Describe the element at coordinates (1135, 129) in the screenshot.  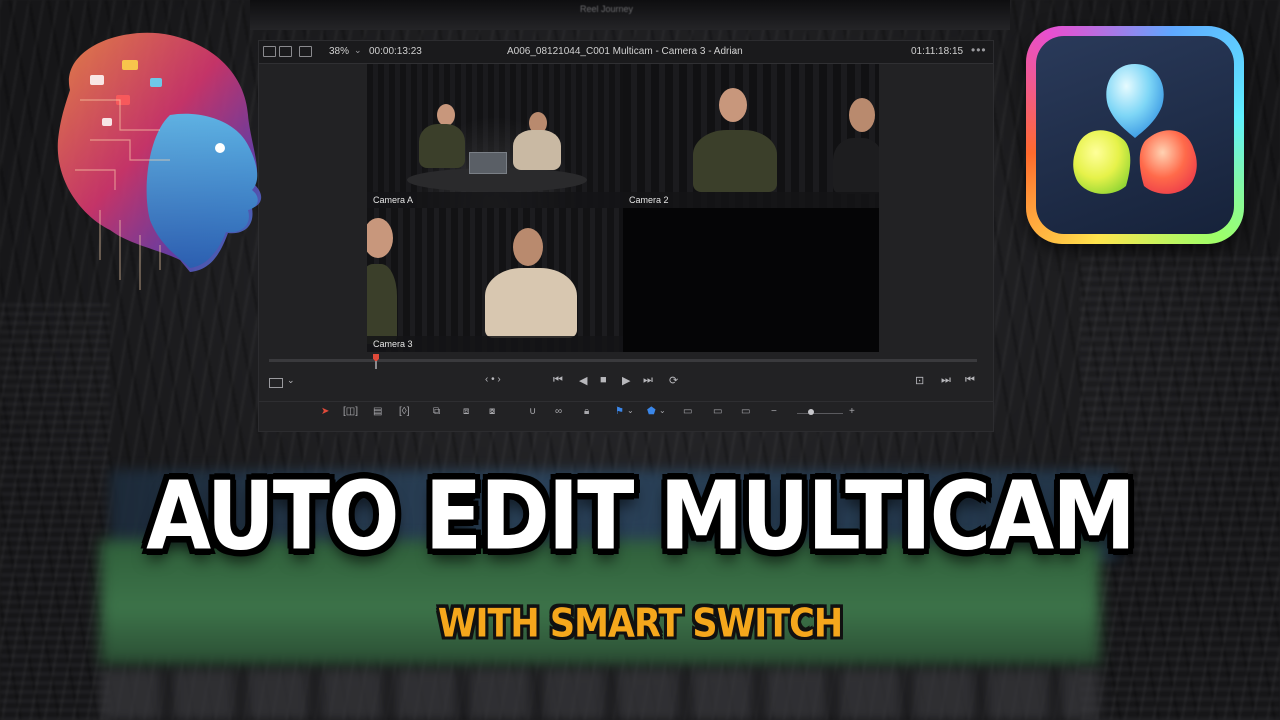
I see `resolve-petals-icon` at that location.